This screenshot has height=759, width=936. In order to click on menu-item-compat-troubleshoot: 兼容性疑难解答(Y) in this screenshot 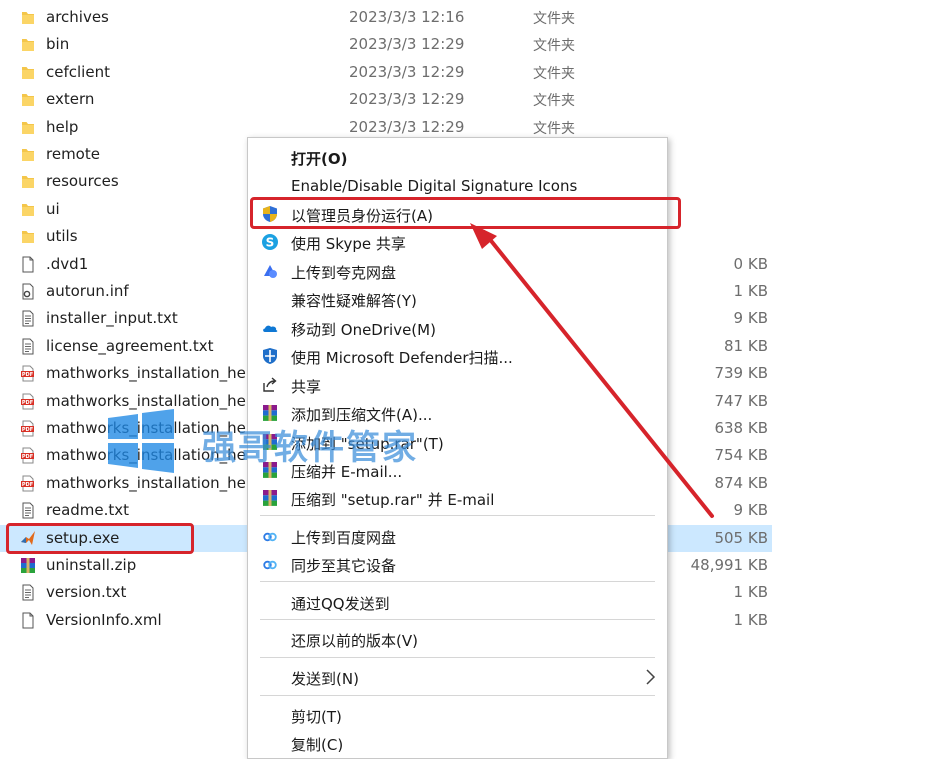, I will do `click(457, 299)`.